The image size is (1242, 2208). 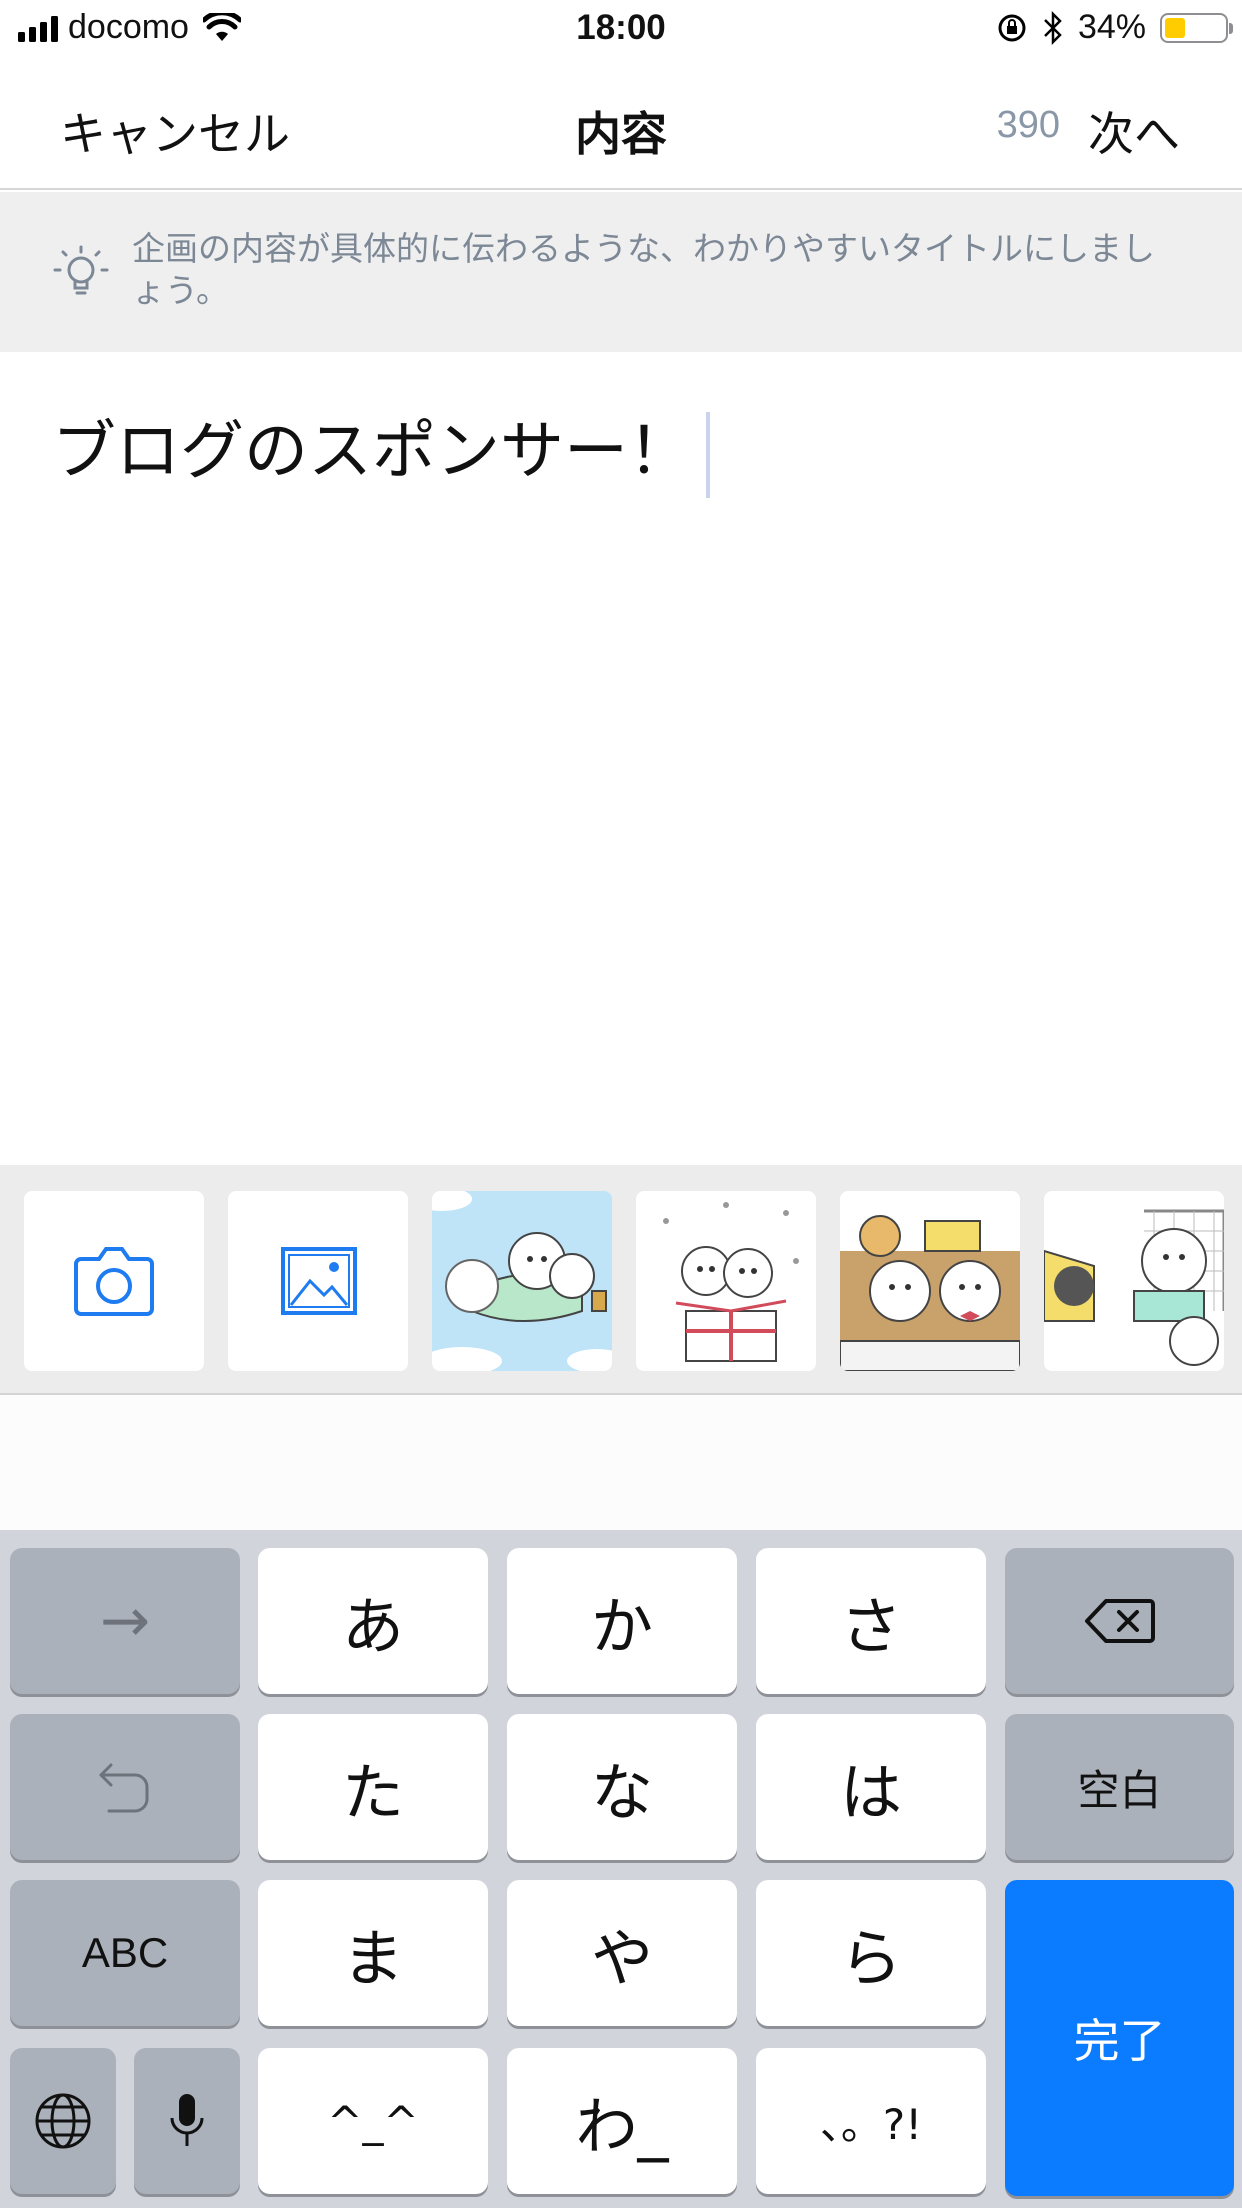 What do you see at coordinates (621, 126) in the screenshot?
I see `navigation-bar: キャンセル 内容 390 次へ` at bounding box center [621, 126].